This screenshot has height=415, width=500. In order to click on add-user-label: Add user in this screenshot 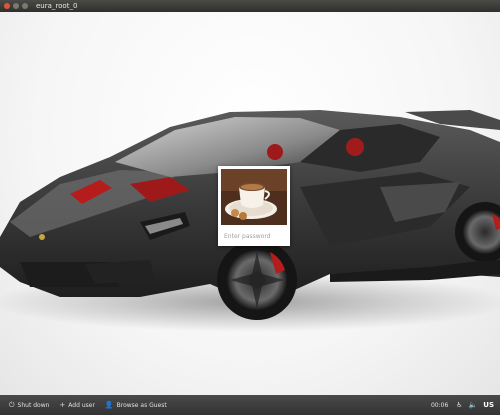, I will do `click(81, 405)`.